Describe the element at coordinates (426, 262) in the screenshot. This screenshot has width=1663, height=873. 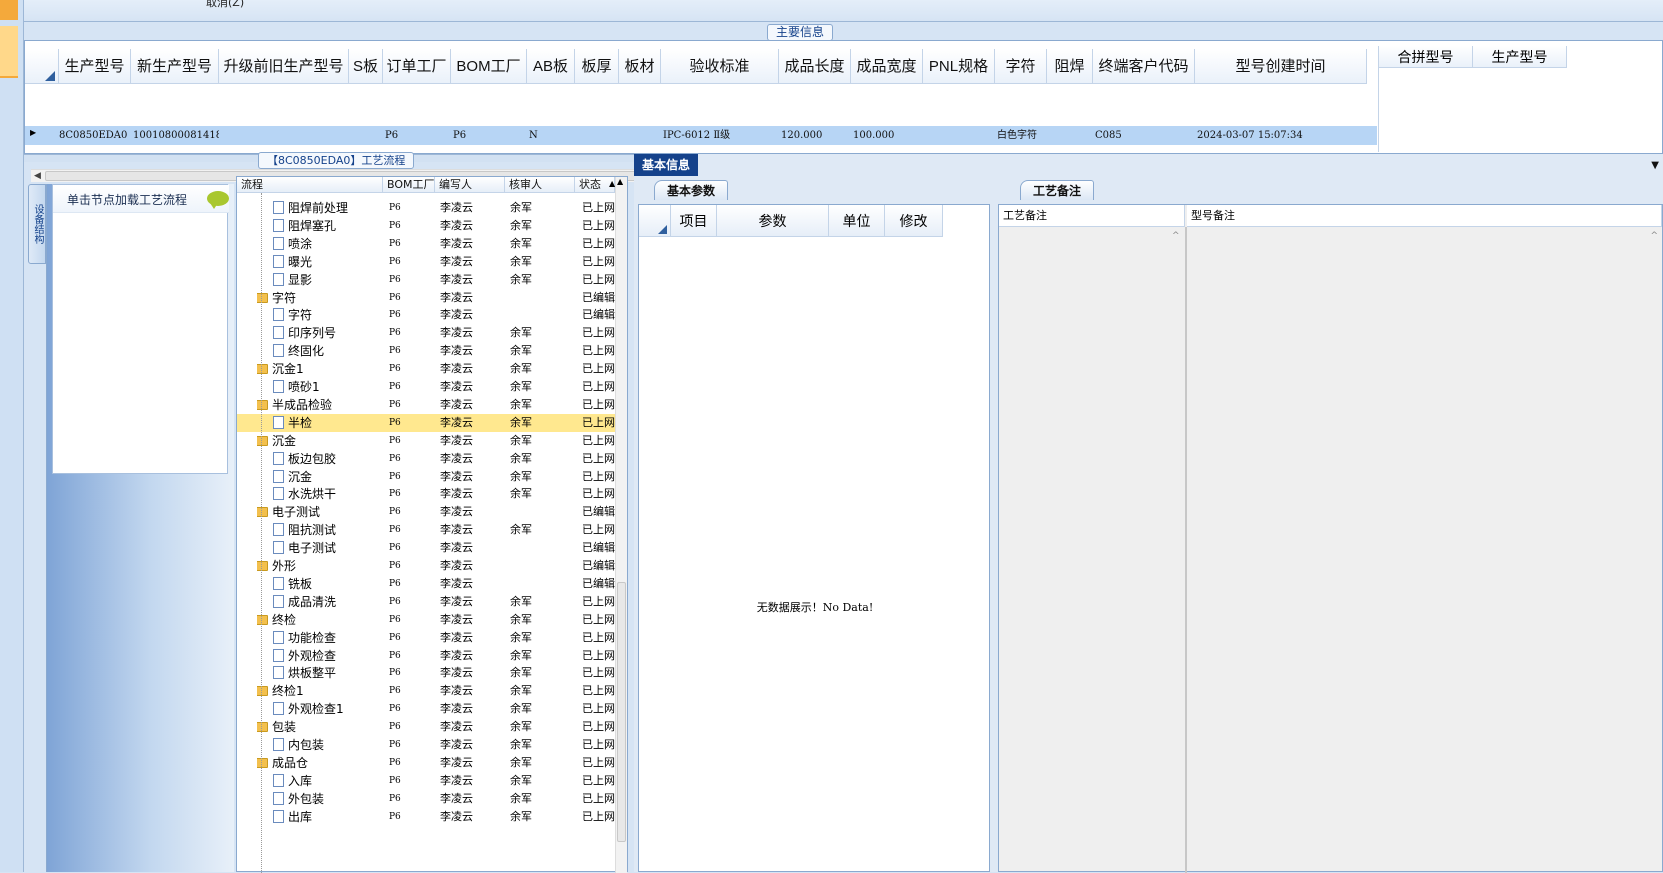
I see `tree-node-row: 曝光 P6 李凌云 余军 已上网` at that location.